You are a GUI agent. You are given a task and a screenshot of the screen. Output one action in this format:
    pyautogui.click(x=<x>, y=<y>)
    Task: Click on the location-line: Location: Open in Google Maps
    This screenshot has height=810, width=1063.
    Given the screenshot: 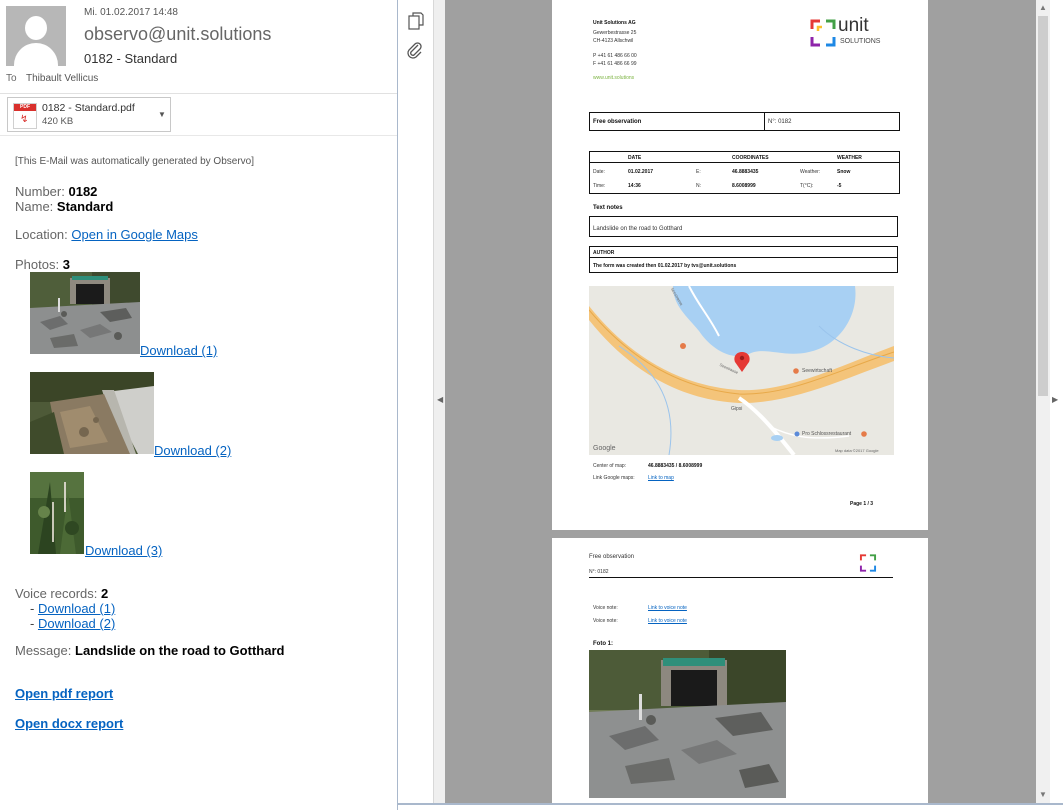 What is the action you would take?
    pyautogui.click(x=106, y=234)
    